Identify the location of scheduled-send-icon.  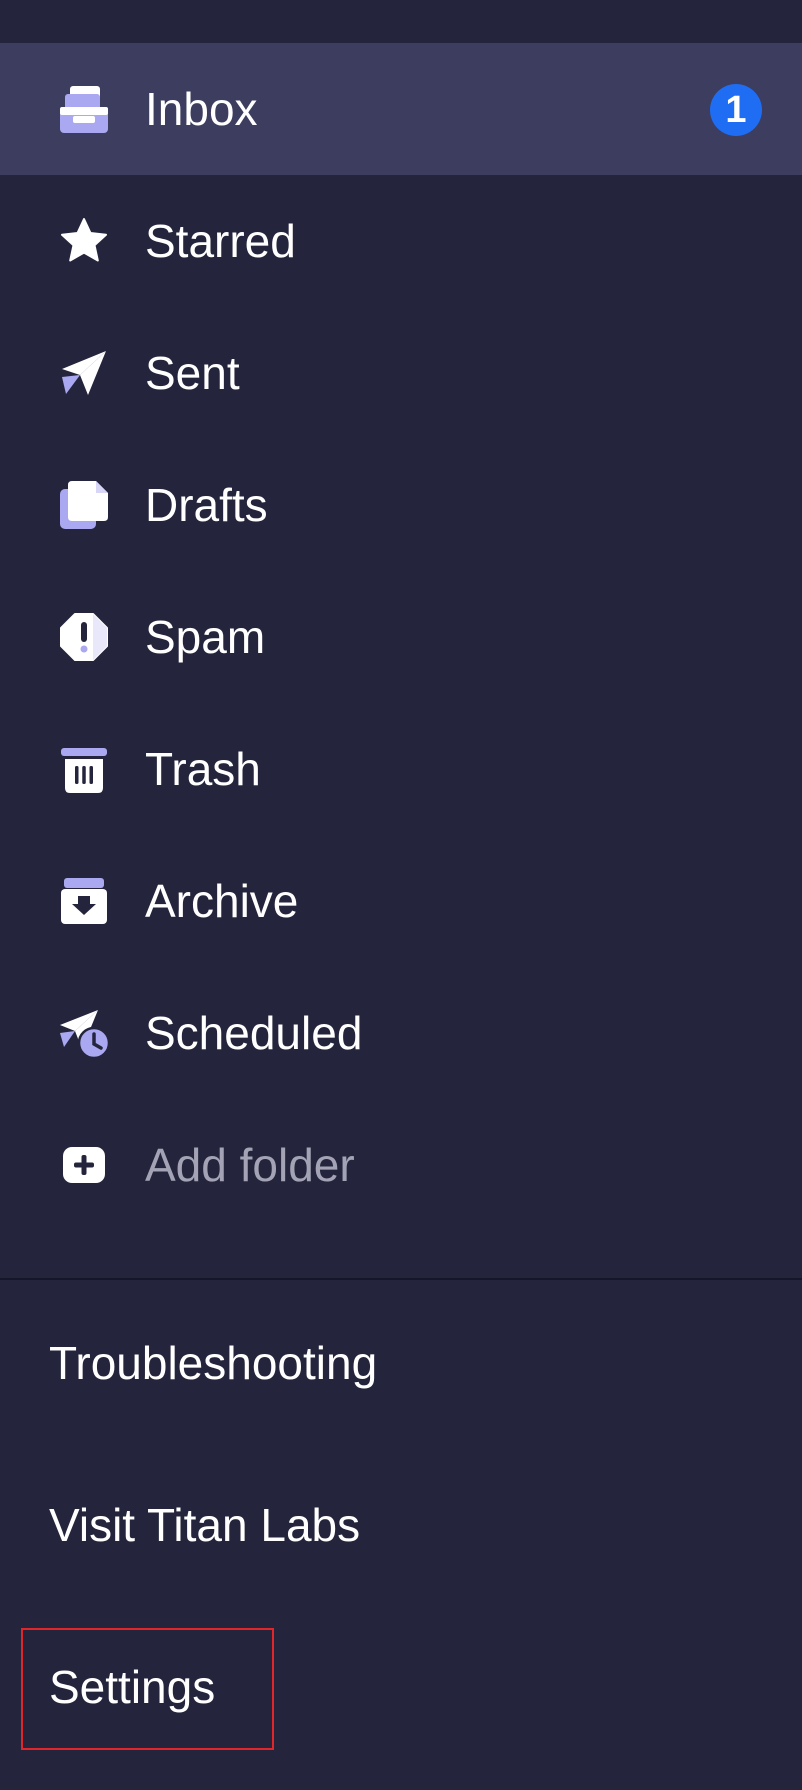
(84, 1033).